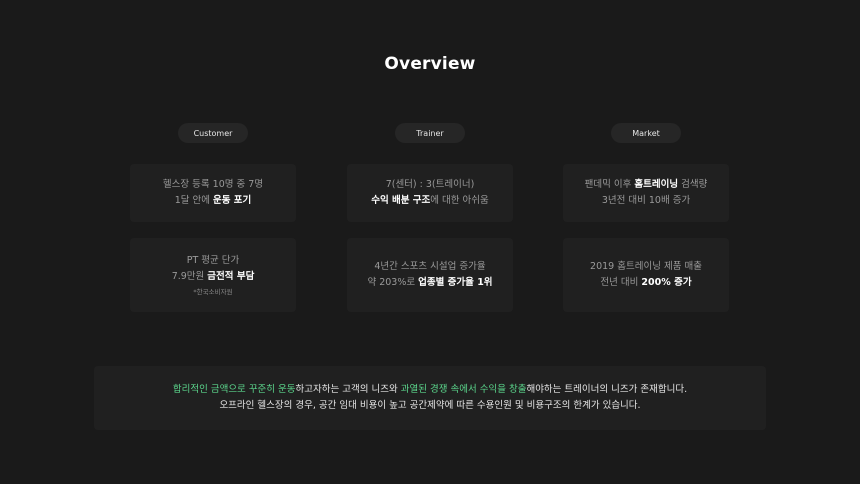  I want to click on stat-card-market-2: 2019 홈트레이닝 제품 매출전년 대비 200% 증가, so click(646, 275).